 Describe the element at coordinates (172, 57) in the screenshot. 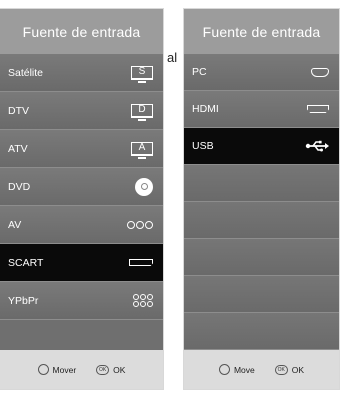

I see `stray-text: al` at that location.